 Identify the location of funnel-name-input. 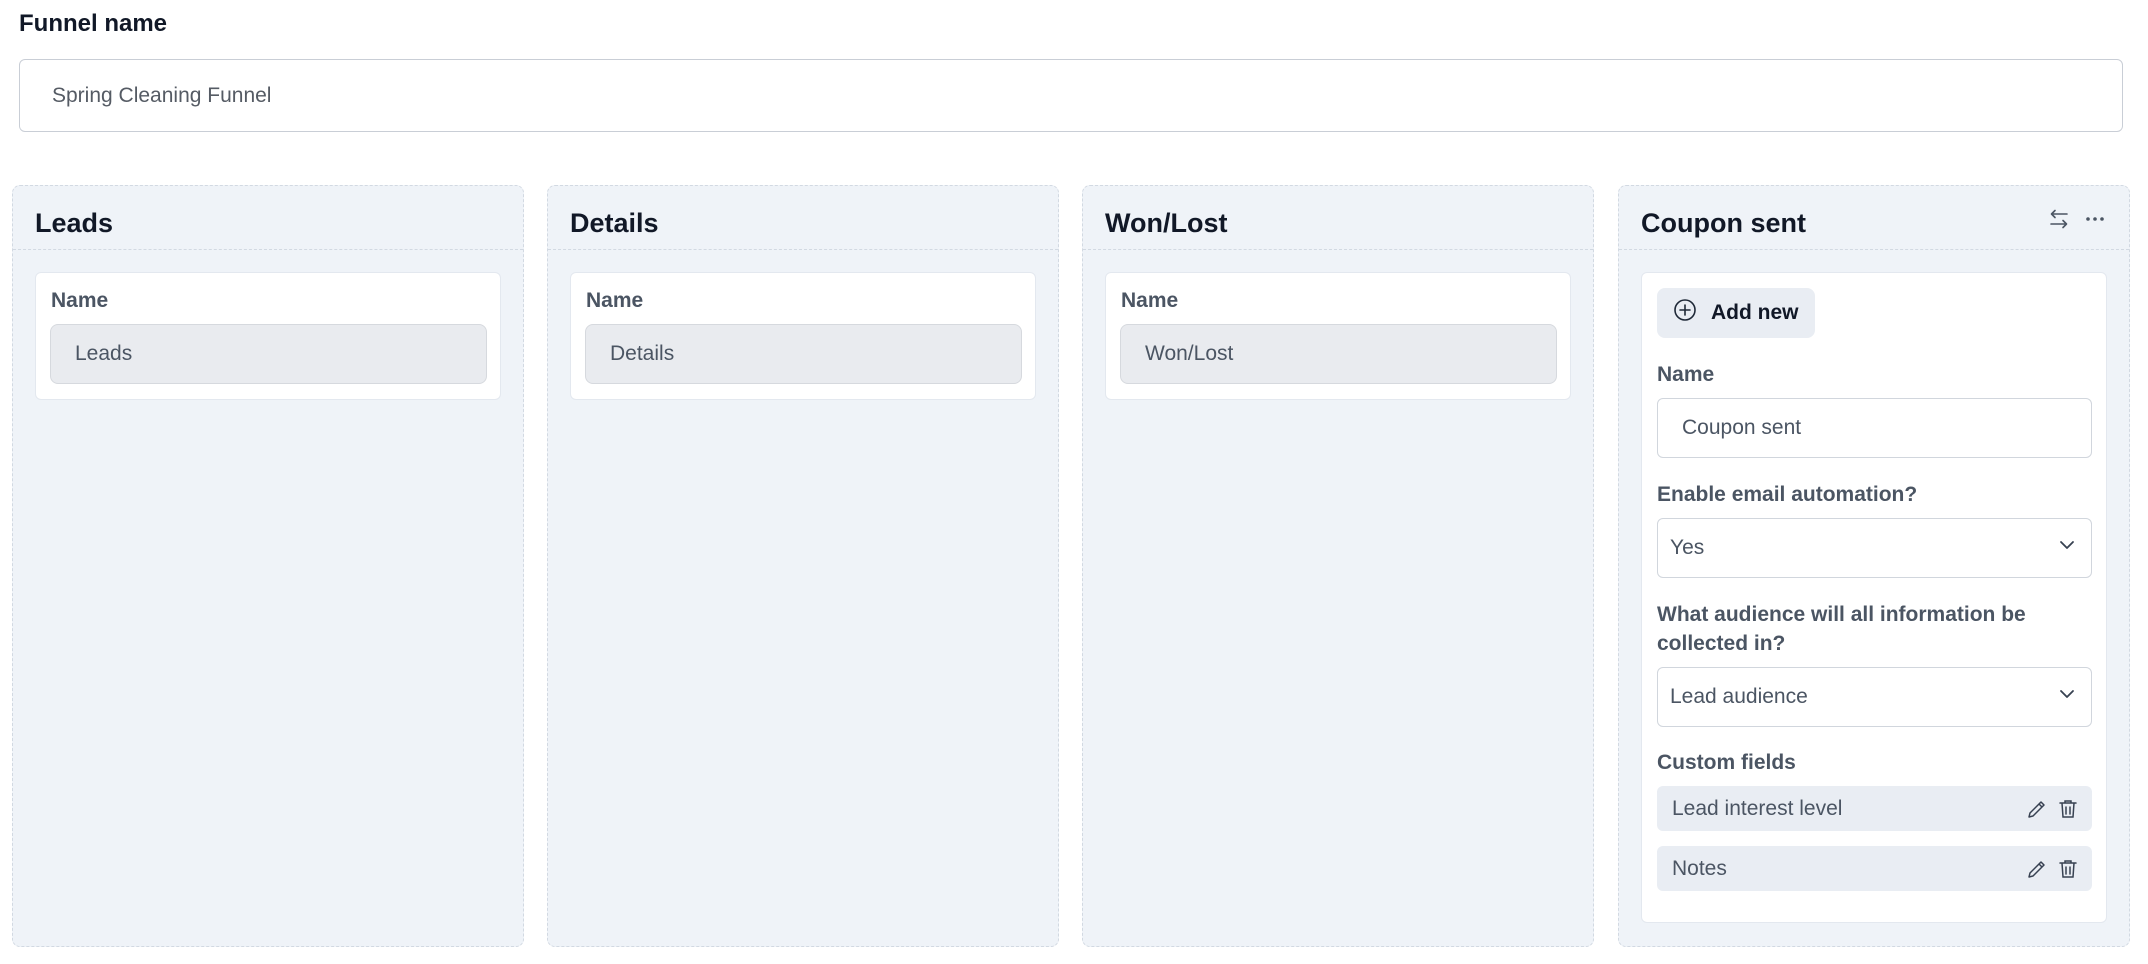
(1071, 95).